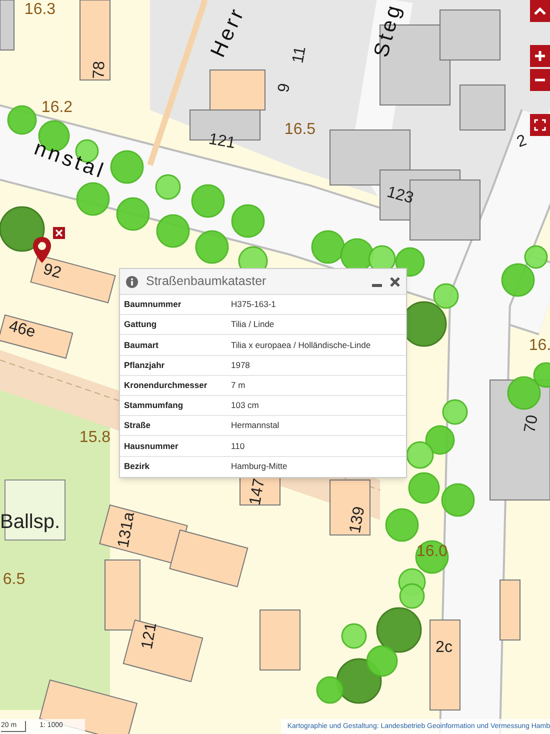 The width and height of the screenshot is (550, 734). Describe the element at coordinates (100, 70) in the screenshot. I see `map-label: 78` at that location.